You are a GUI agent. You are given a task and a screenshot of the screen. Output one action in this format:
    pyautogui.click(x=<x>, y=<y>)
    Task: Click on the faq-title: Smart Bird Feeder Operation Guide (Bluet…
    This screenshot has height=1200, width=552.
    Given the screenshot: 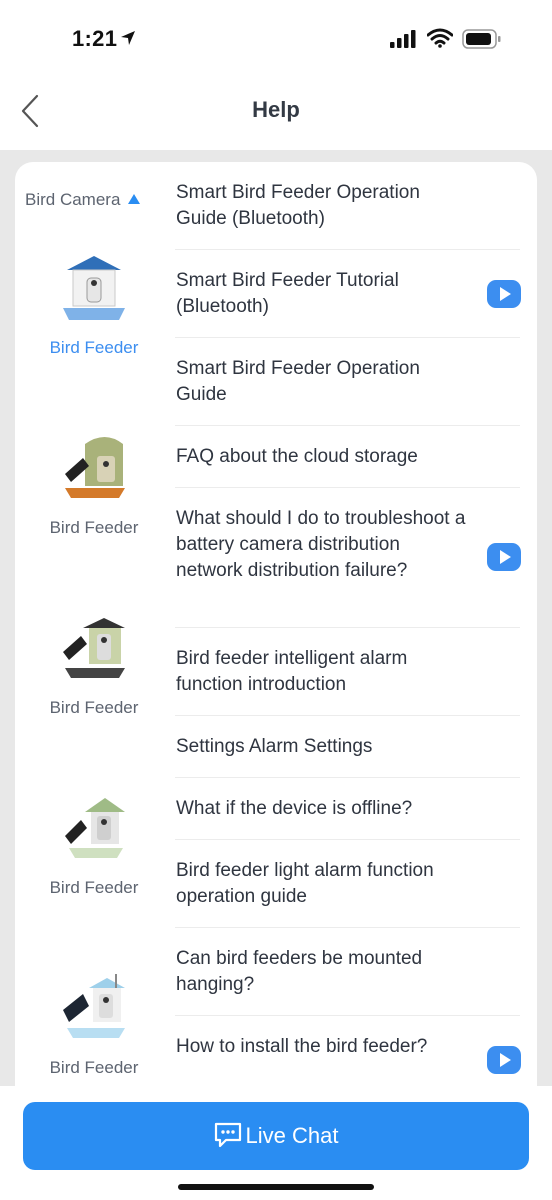 What is the action you would take?
    pyautogui.click(x=298, y=205)
    